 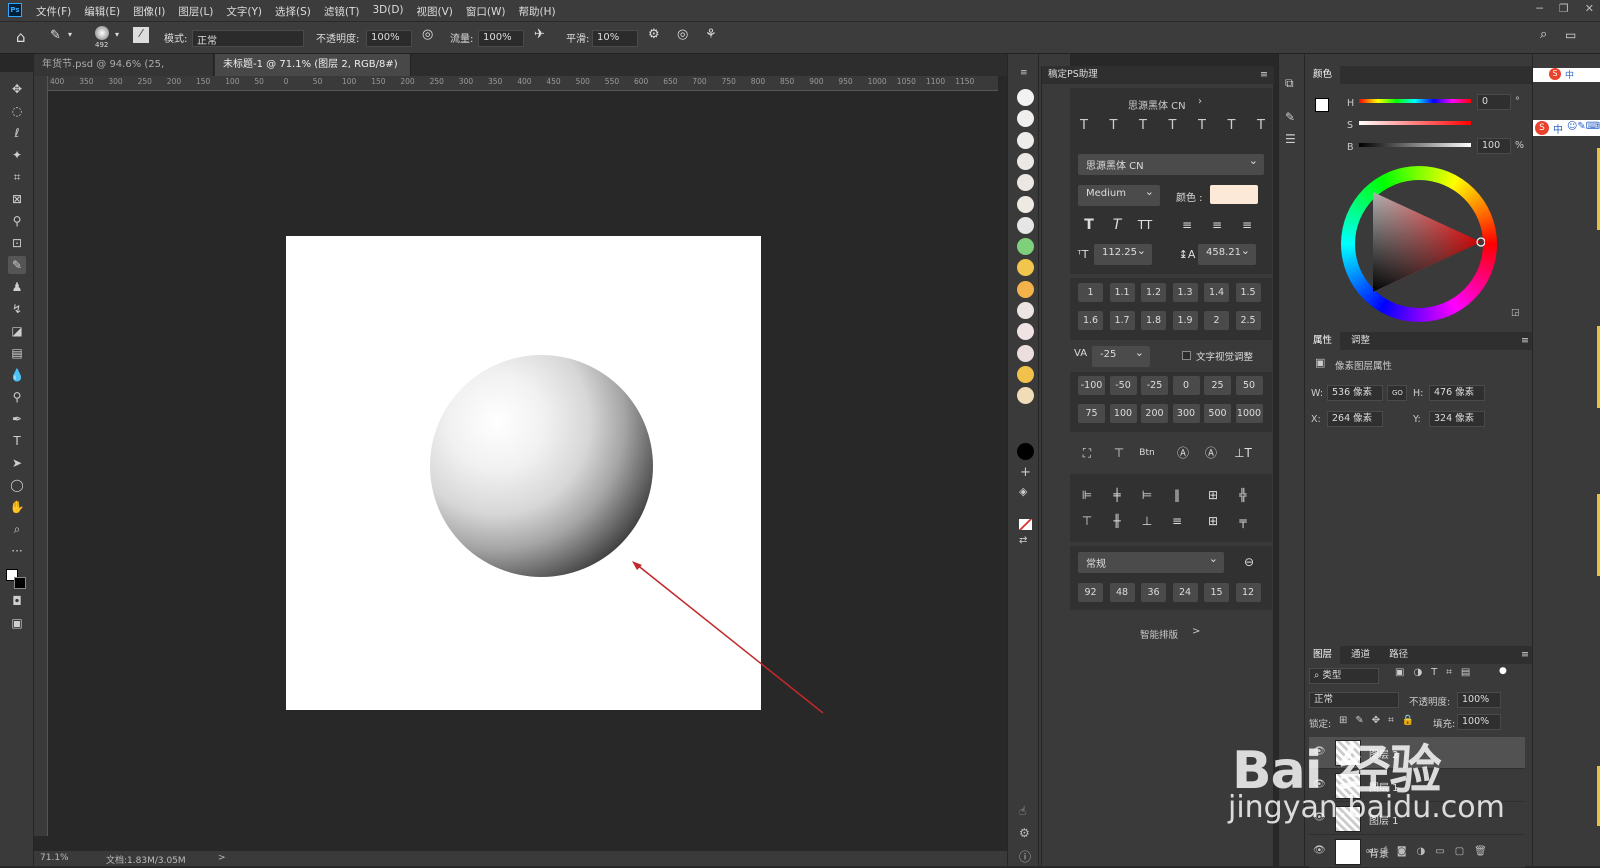 What do you see at coordinates (1147, 521) in the screenshot?
I see `align-bottom-icon: ⊥` at bounding box center [1147, 521].